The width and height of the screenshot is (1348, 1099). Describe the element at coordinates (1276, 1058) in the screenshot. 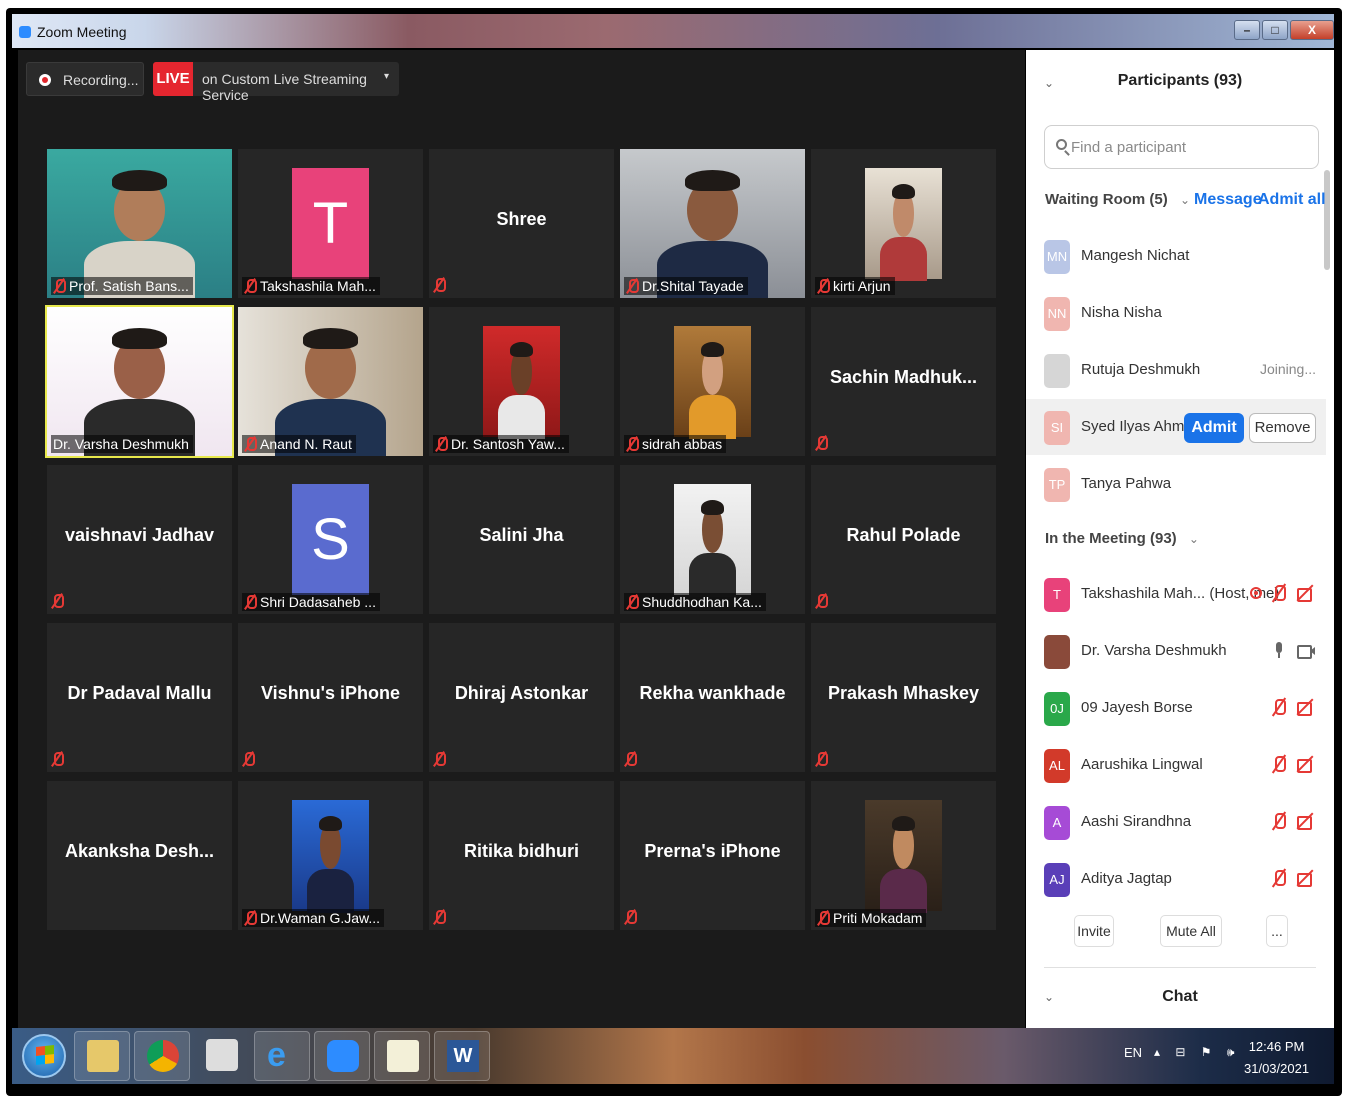

I see `taskbar-clock: 12:46 PM 31/03/2021` at that location.